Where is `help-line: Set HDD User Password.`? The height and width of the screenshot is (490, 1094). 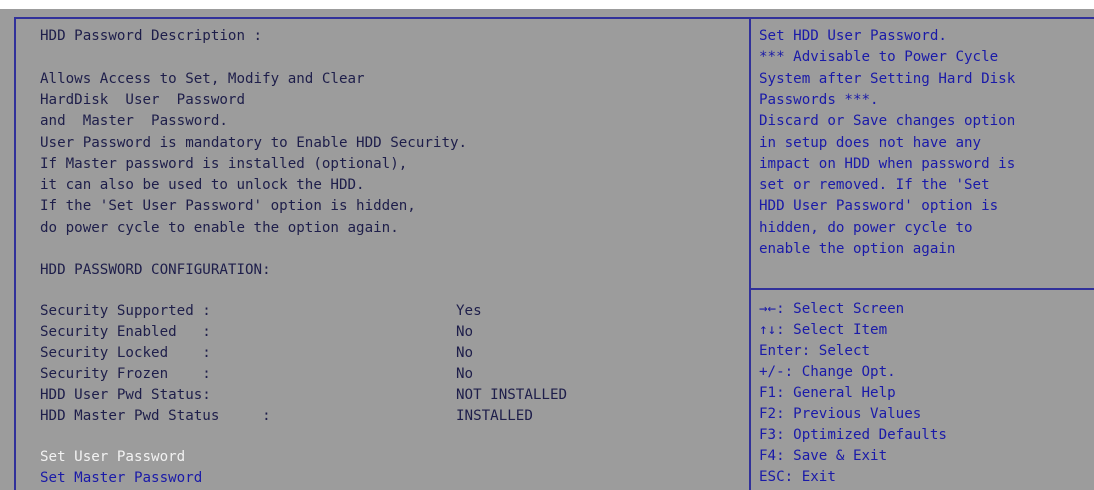 help-line: Set HDD User Password. is located at coordinates (853, 36).